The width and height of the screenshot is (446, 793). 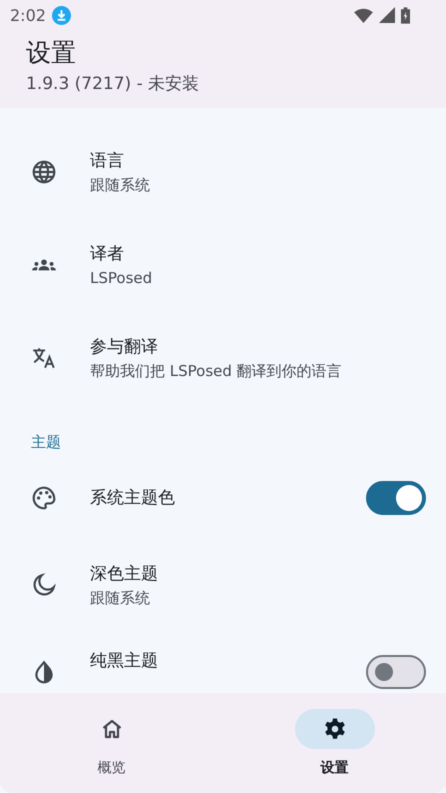 What do you see at coordinates (51, 53) in the screenshot?
I see `page-title: 设置` at bounding box center [51, 53].